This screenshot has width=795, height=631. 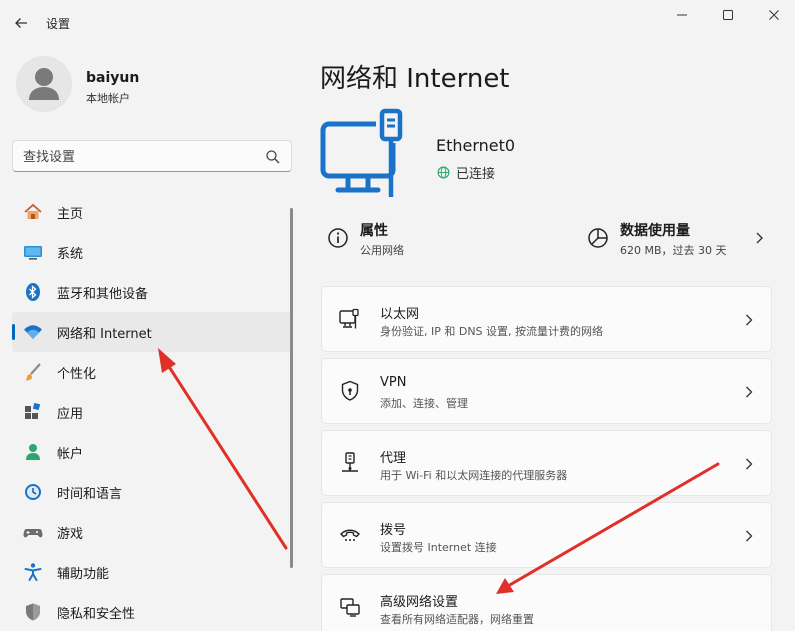 What do you see at coordinates (476, 145) in the screenshot?
I see `adapter-name: Ethernet0` at bounding box center [476, 145].